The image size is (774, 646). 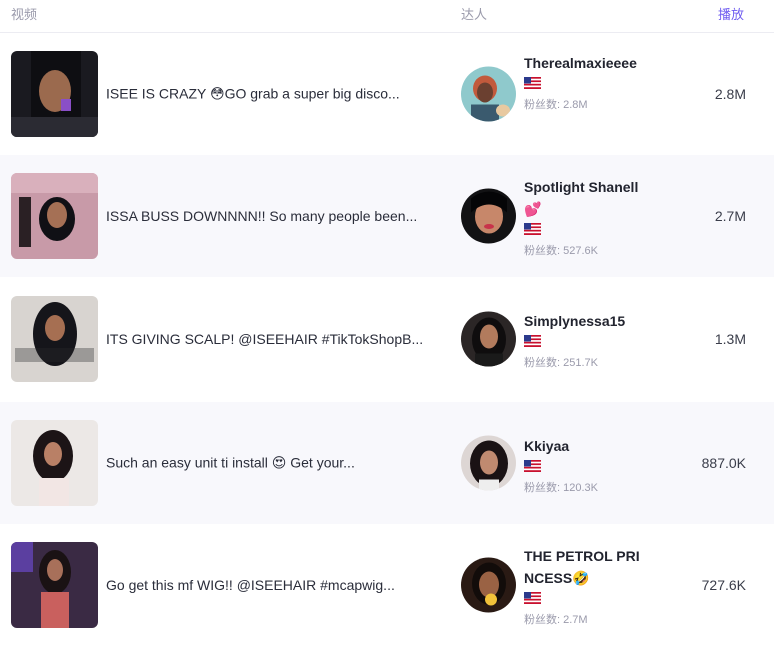 I want to click on header-plays-sort: 播放, so click(x=731, y=13).